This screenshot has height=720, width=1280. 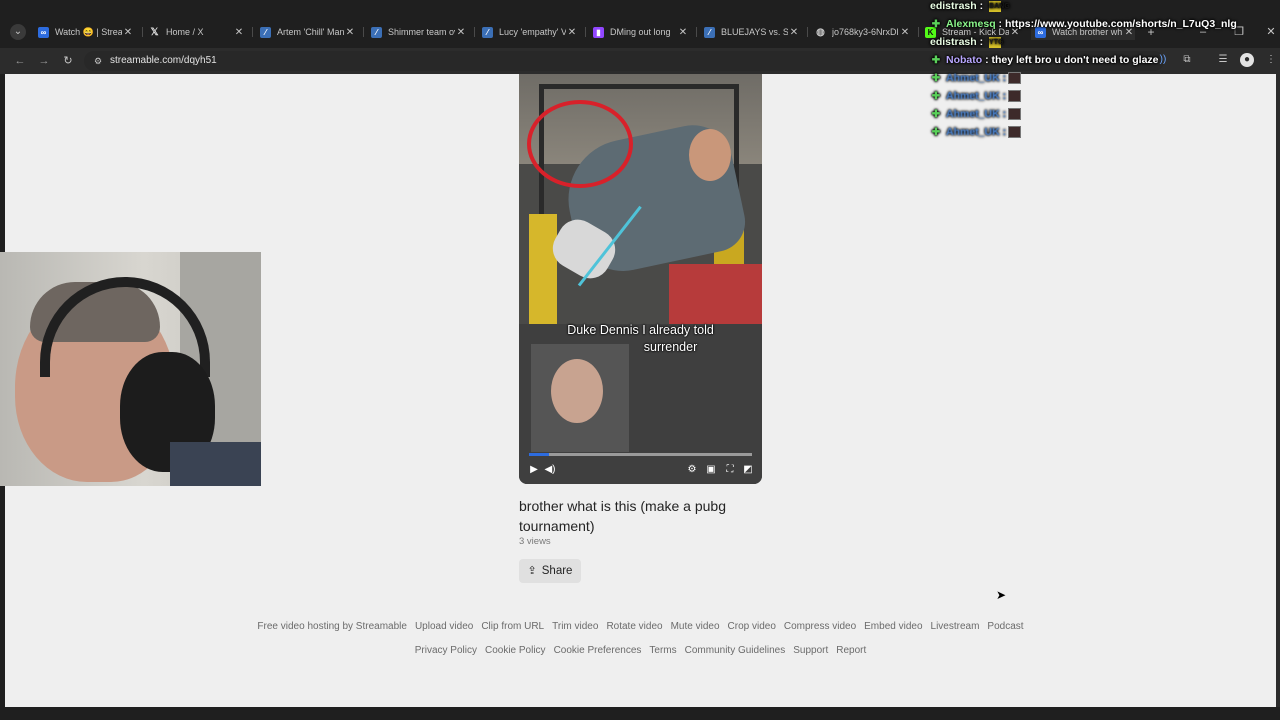 What do you see at coordinates (996, 42) in the screenshot?
I see `emote-icon: YTG` at bounding box center [996, 42].